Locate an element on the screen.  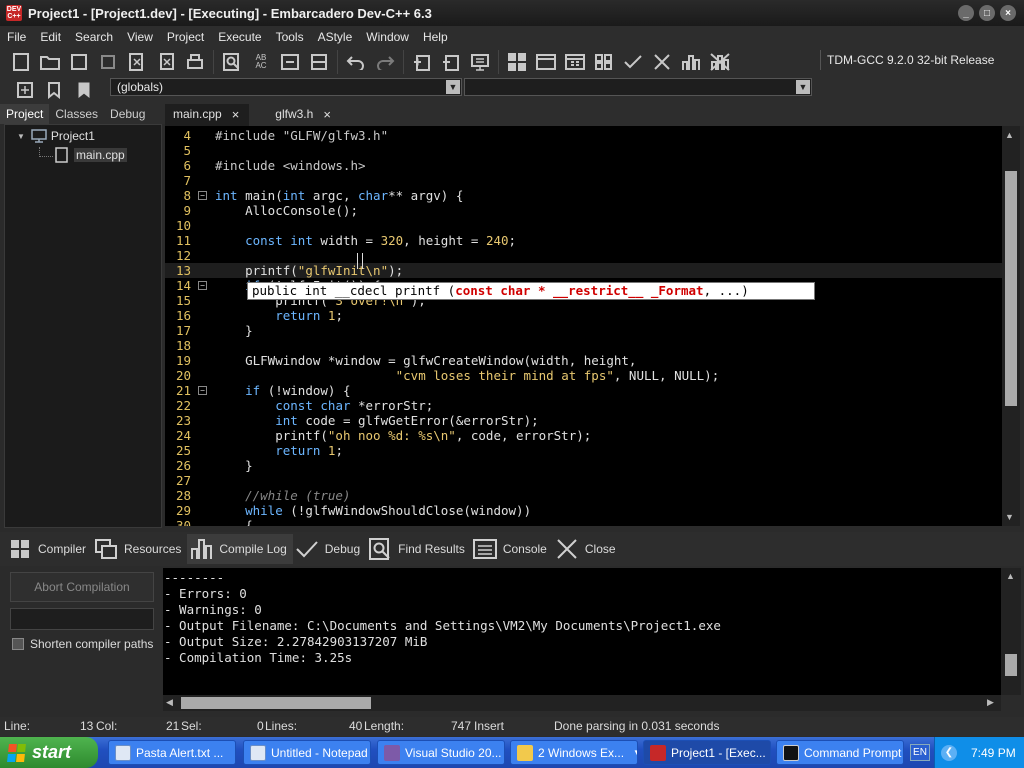
scroll-down-icon: ▼ is located at coordinates (1009, 517).